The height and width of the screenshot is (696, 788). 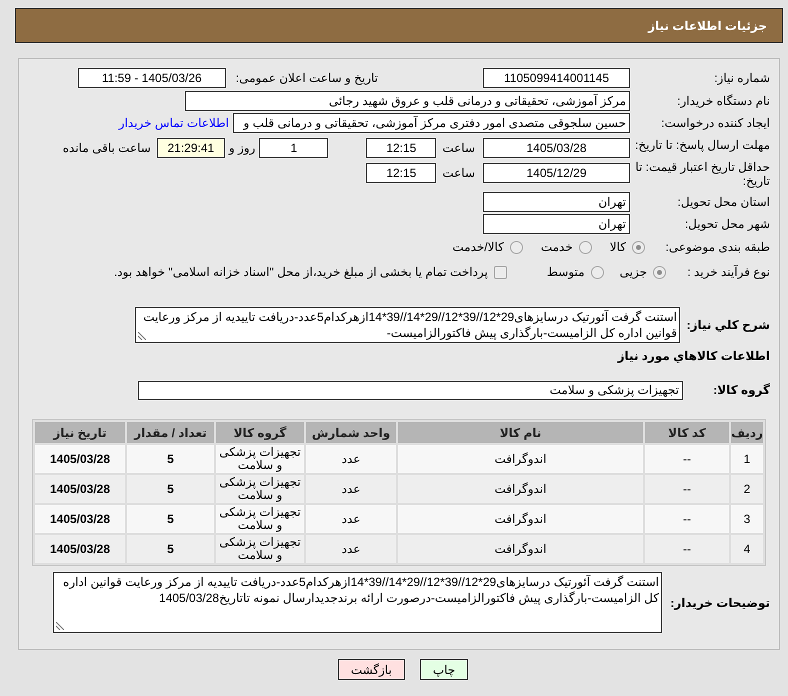 What do you see at coordinates (687, 432) in the screenshot?
I see `column-header: کد کالا` at bounding box center [687, 432].